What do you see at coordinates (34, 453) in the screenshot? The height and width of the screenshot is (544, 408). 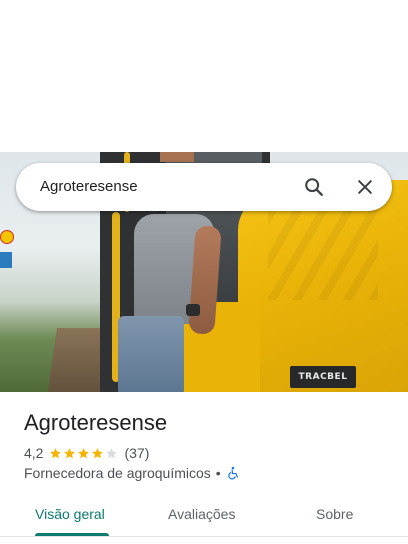 I see `rating-value: 4,2` at bounding box center [34, 453].